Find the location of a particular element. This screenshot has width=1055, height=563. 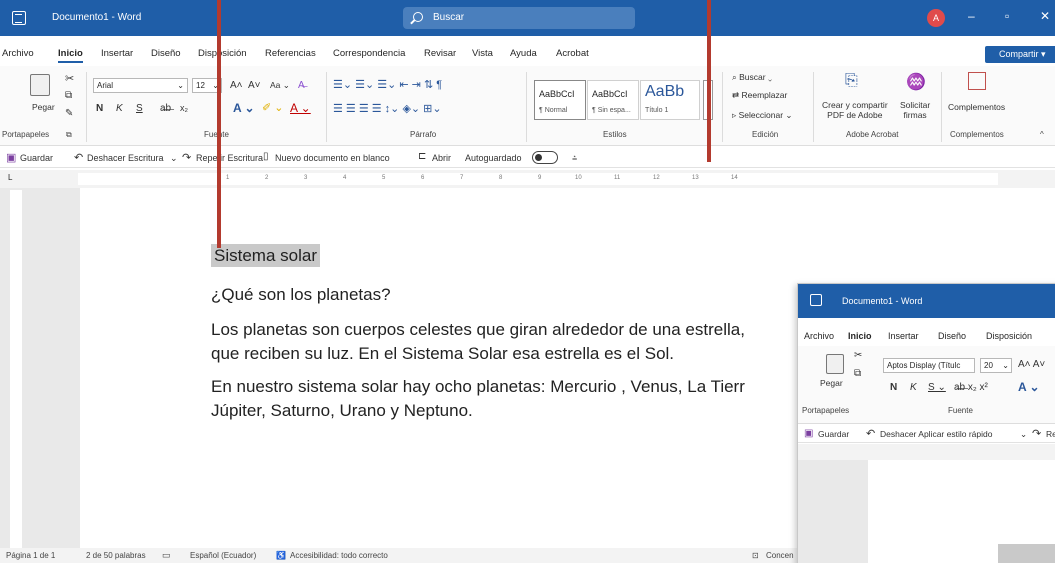

dialog-launcher-icon: ⧉ is located at coordinates (69, 135).